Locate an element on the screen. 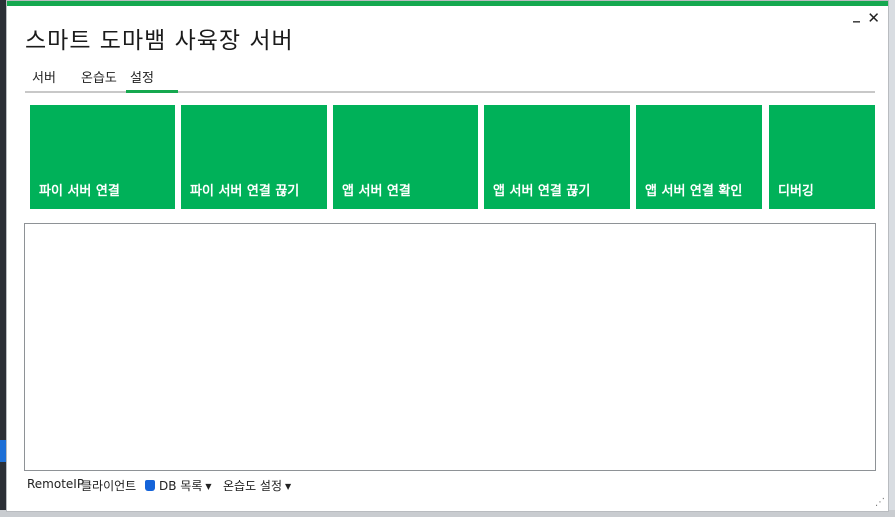  humidity-settings-label: 온습도 설정 is located at coordinates (253, 486).